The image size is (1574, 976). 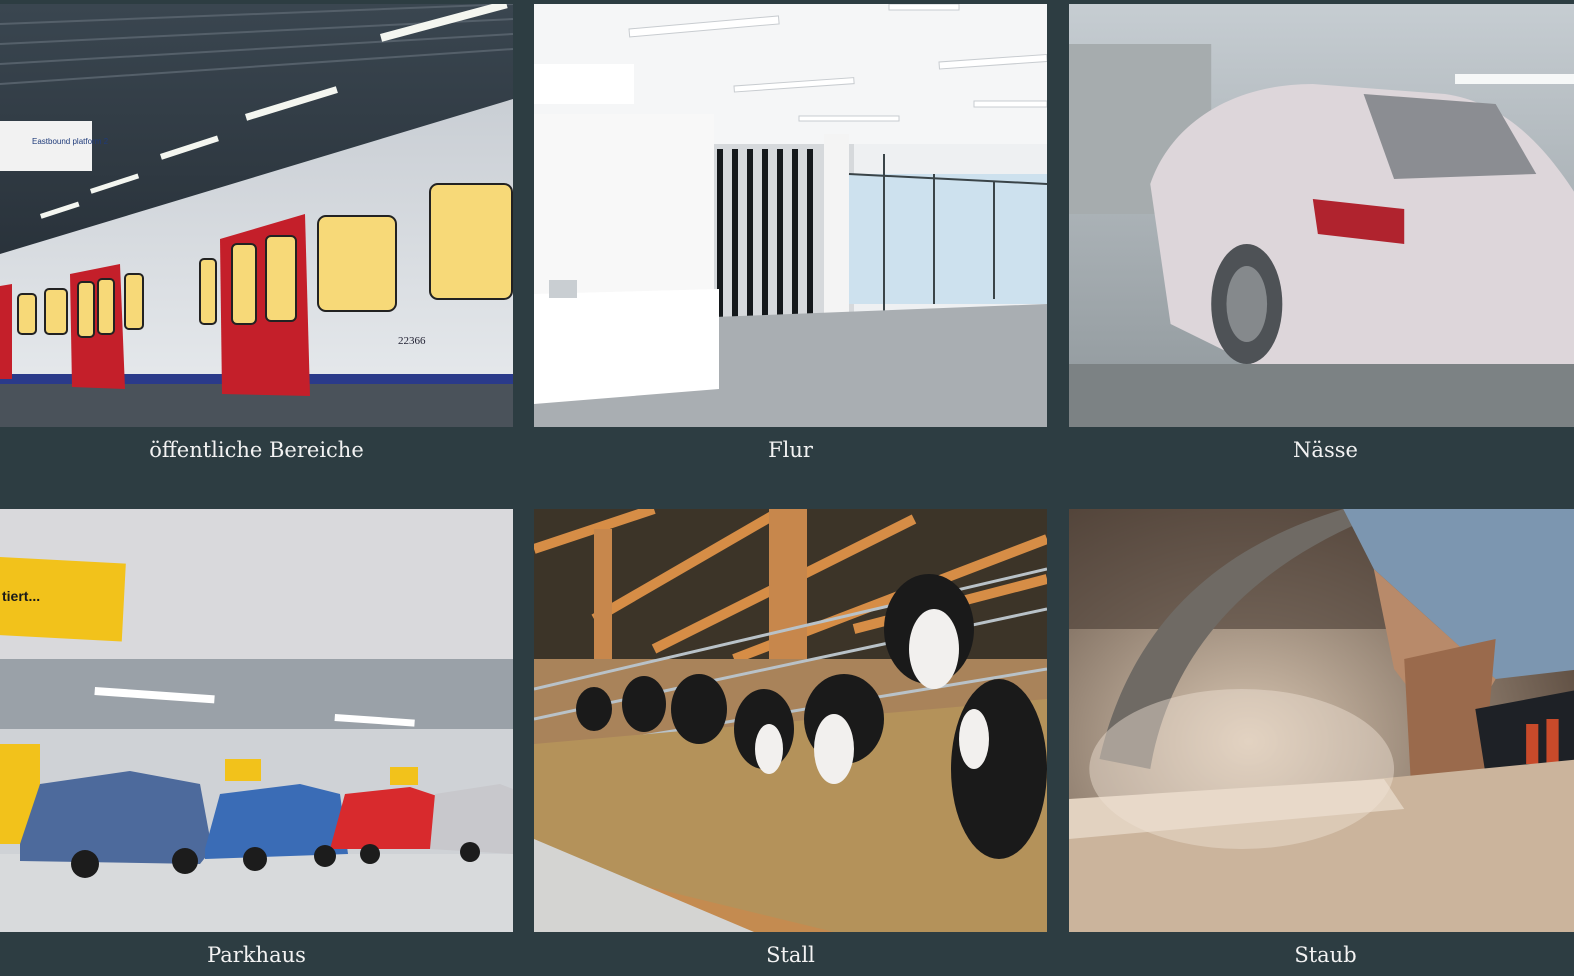 What do you see at coordinates (1325, 955) in the screenshot?
I see `caption-dust: Staub` at bounding box center [1325, 955].